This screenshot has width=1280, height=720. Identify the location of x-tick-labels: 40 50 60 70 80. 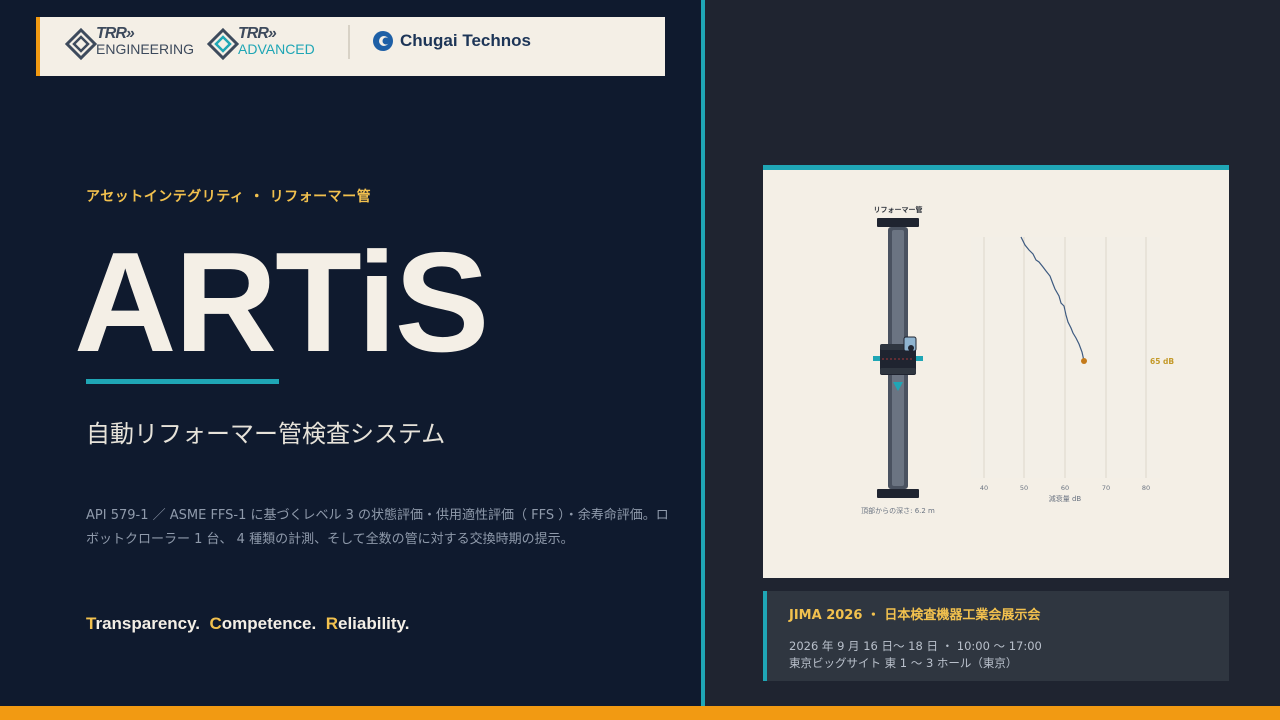
(1065, 488).